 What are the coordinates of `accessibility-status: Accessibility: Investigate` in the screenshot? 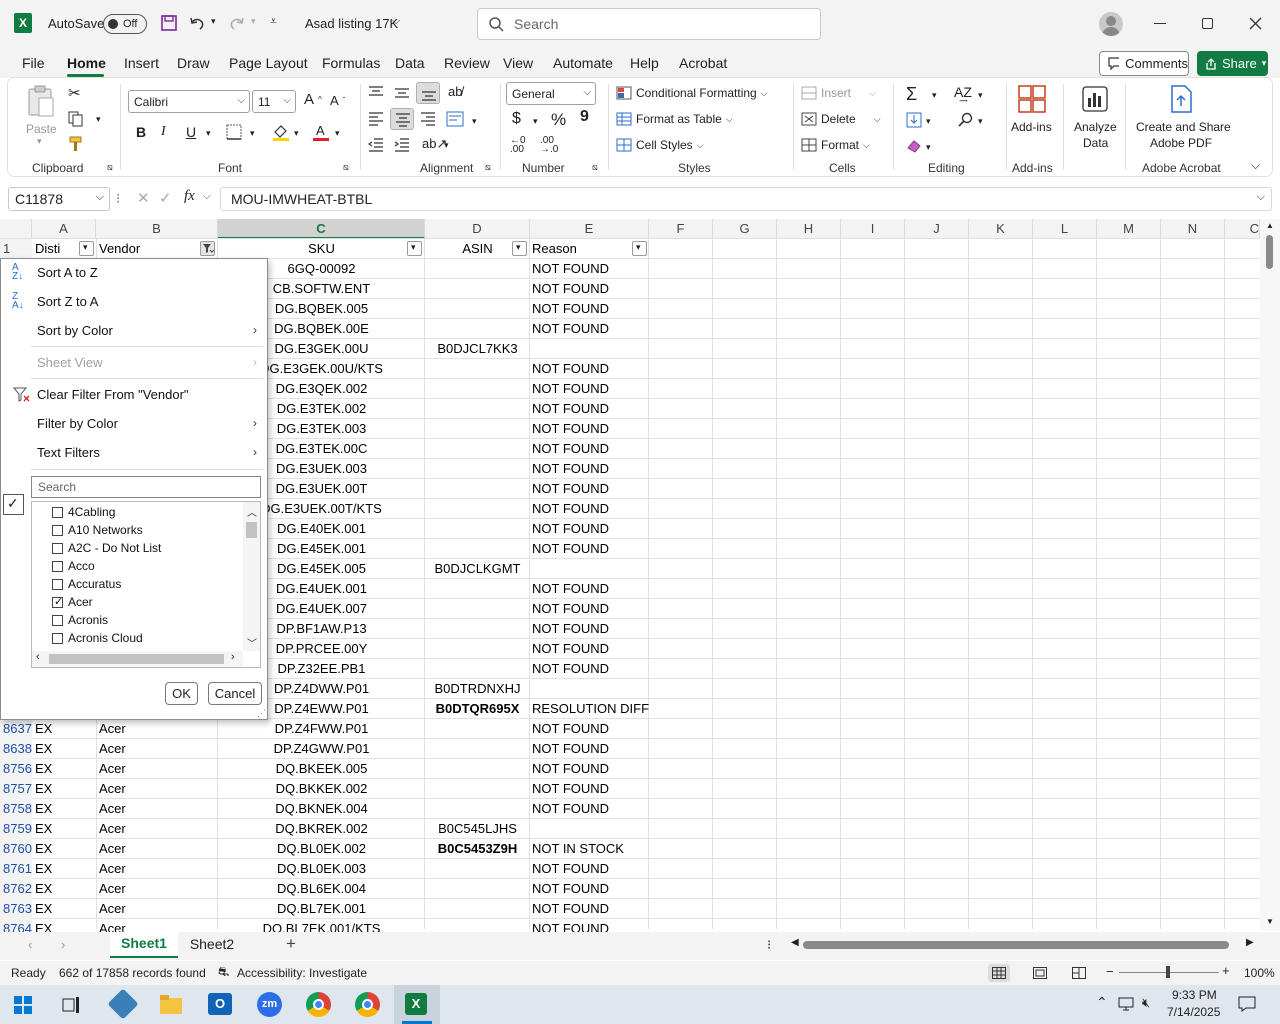 It's located at (302, 973).